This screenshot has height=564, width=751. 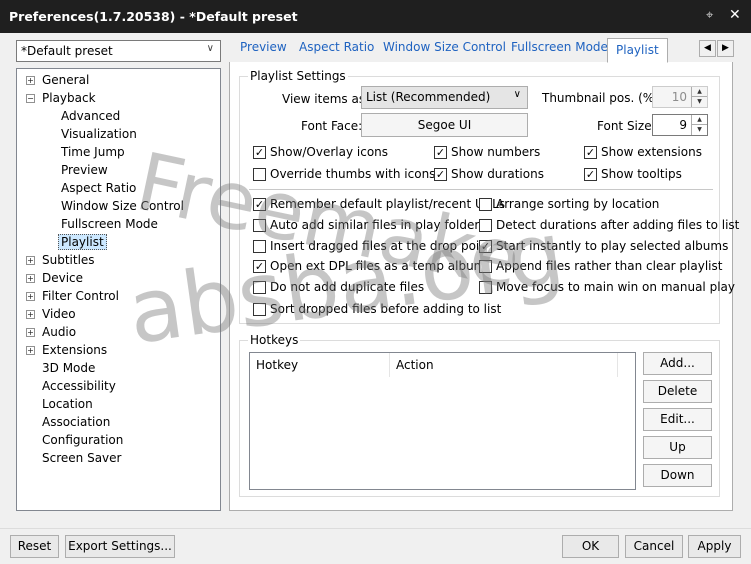 I want to click on tree-item-aspect-ratio: Aspect Ratio, so click(x=98, y=188).